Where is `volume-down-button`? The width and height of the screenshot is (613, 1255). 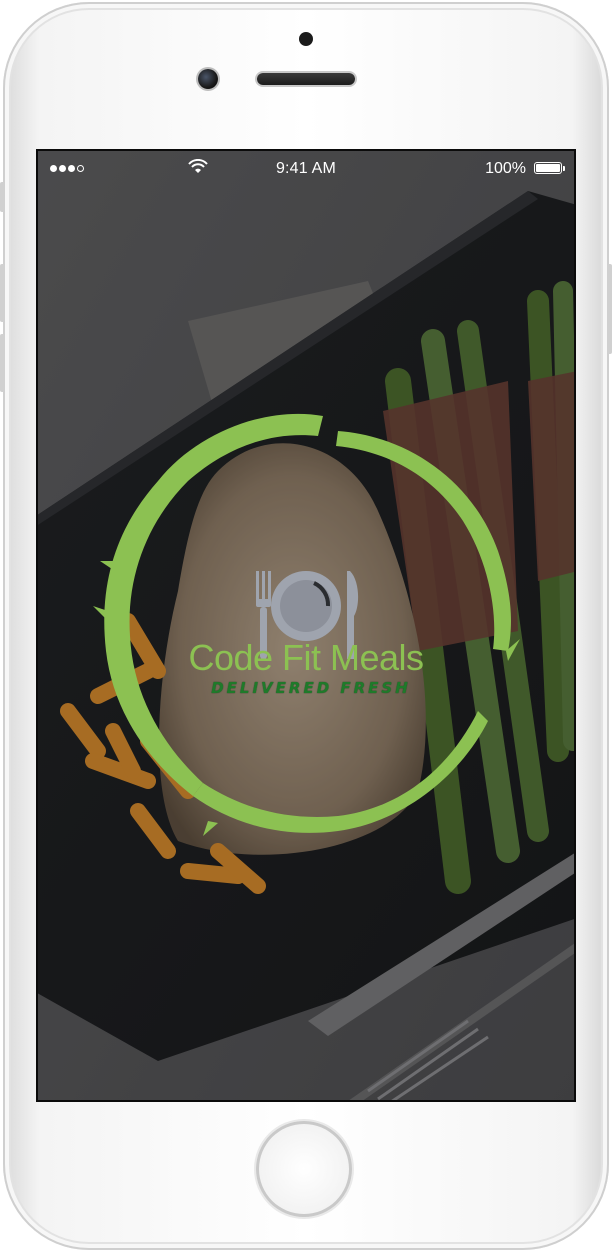 volume-down-button is located at coordinates (2, 363).